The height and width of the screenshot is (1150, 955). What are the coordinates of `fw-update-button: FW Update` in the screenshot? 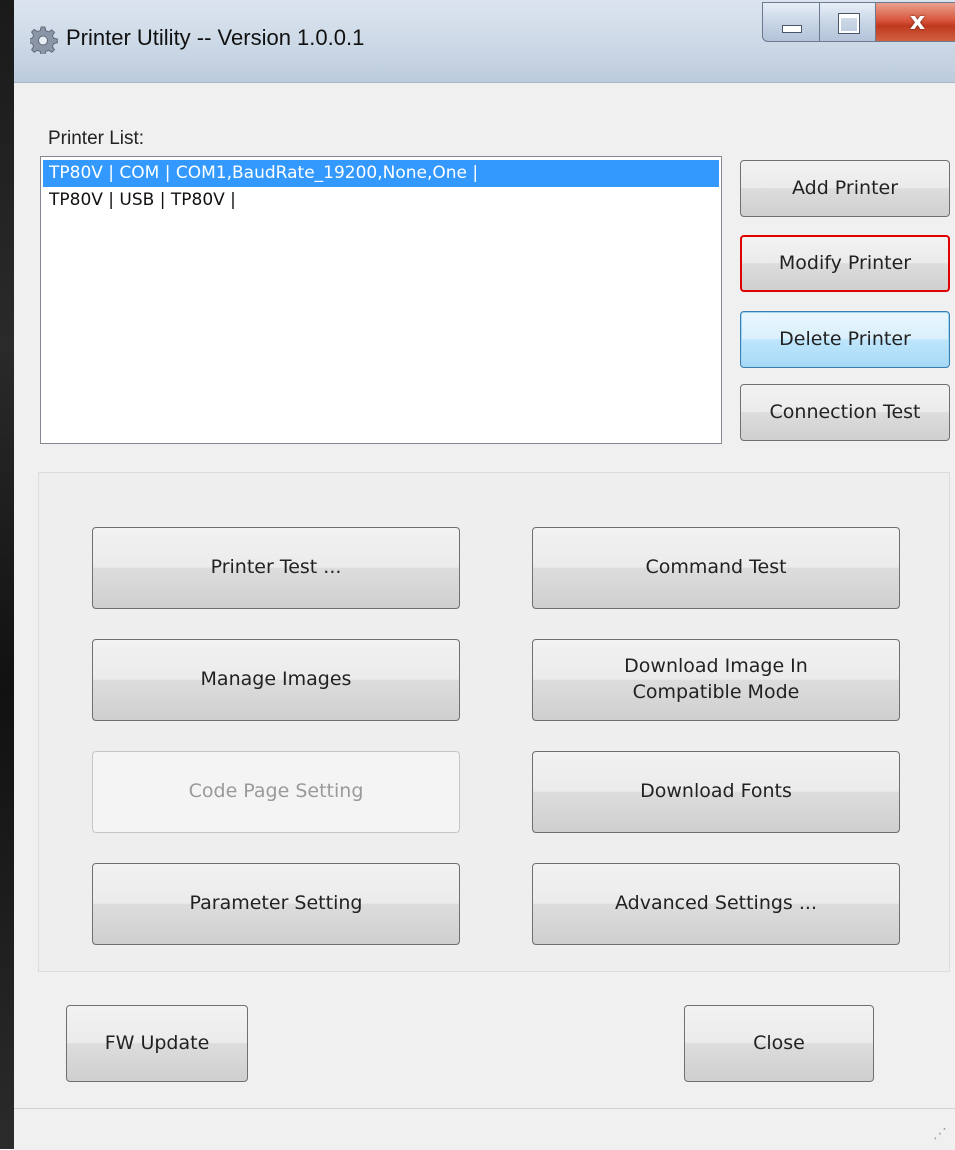 It's located at (157, 1043).